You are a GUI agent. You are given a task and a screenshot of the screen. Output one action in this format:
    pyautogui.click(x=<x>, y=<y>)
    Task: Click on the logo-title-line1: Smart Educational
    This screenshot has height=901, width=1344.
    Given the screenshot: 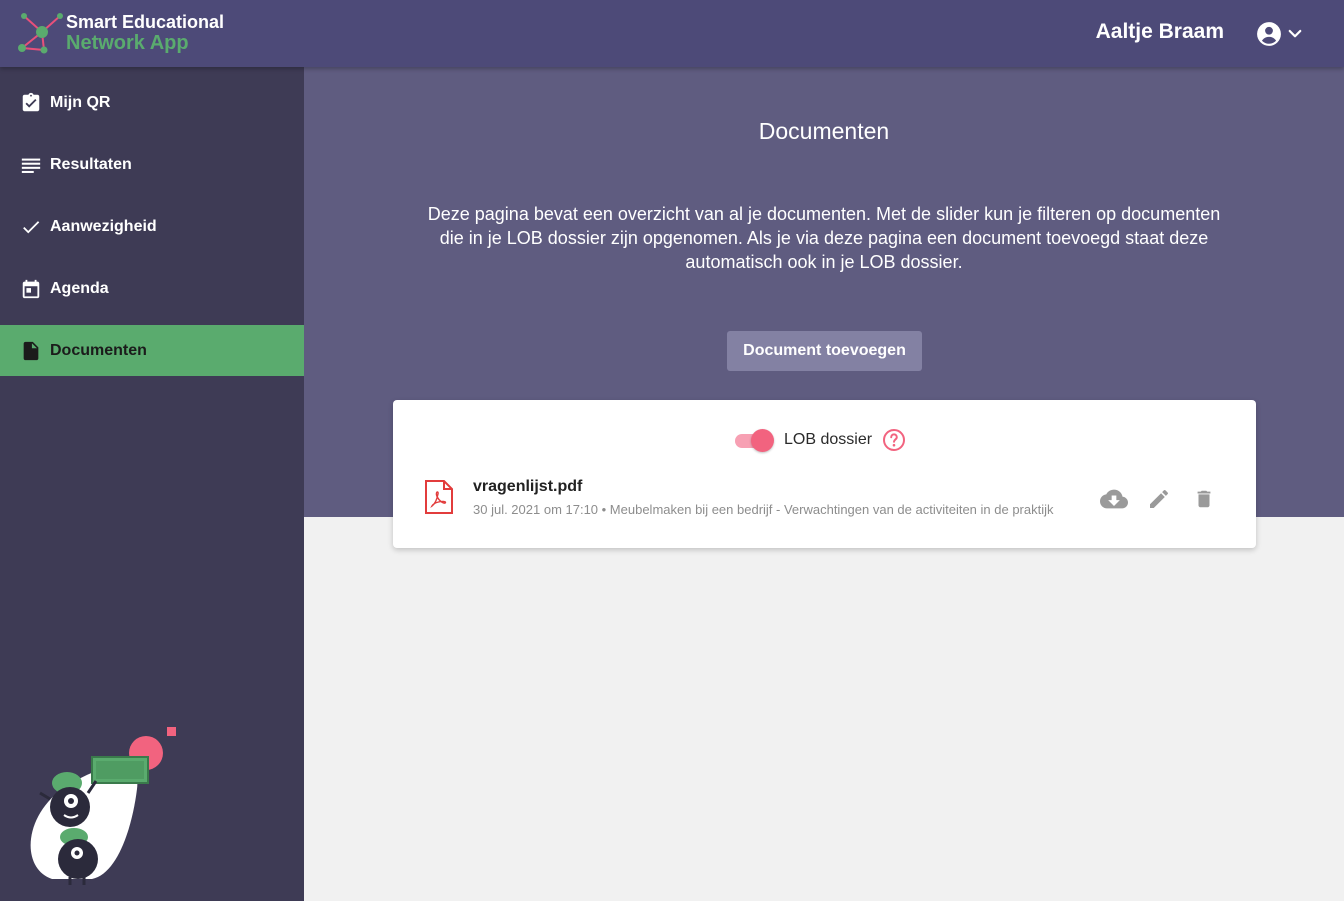 What is the action you would take?
    pyautogui.click(x=145, y=22)
    